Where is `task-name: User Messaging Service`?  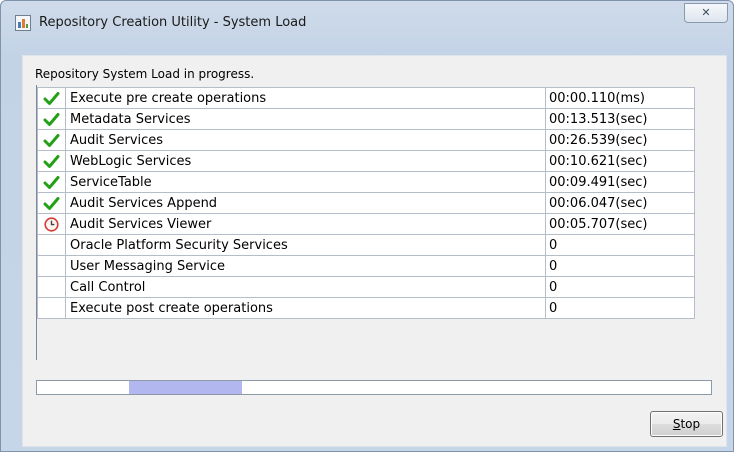
task-name: User Messaging Service is located at coordinates (305, 266).